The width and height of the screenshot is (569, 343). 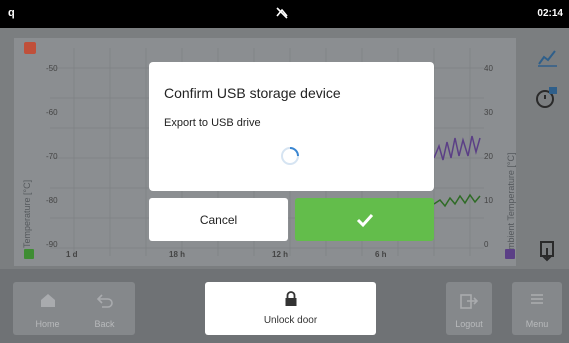 I want to click on chart-view-button, so click(x=547, y=57).